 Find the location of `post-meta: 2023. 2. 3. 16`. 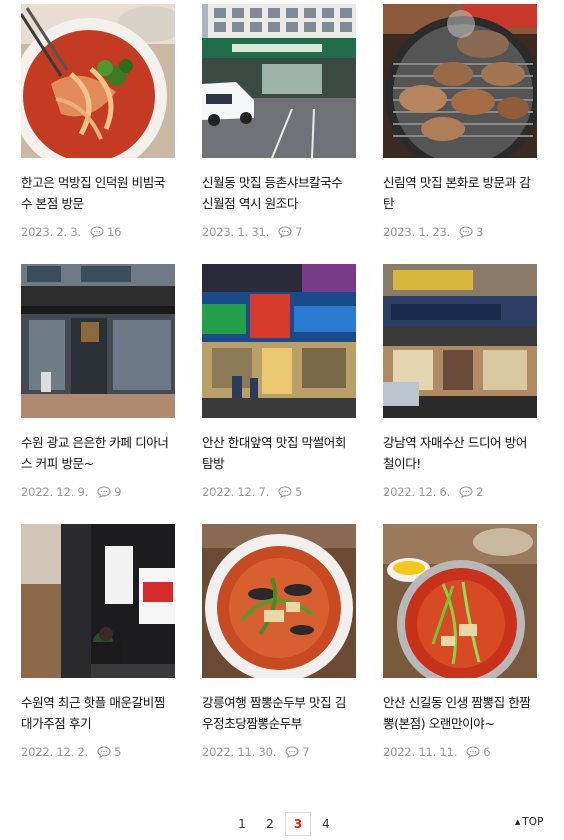

post-meta: 2023. 2. 3. 16 is located at coordinates (98, 232).